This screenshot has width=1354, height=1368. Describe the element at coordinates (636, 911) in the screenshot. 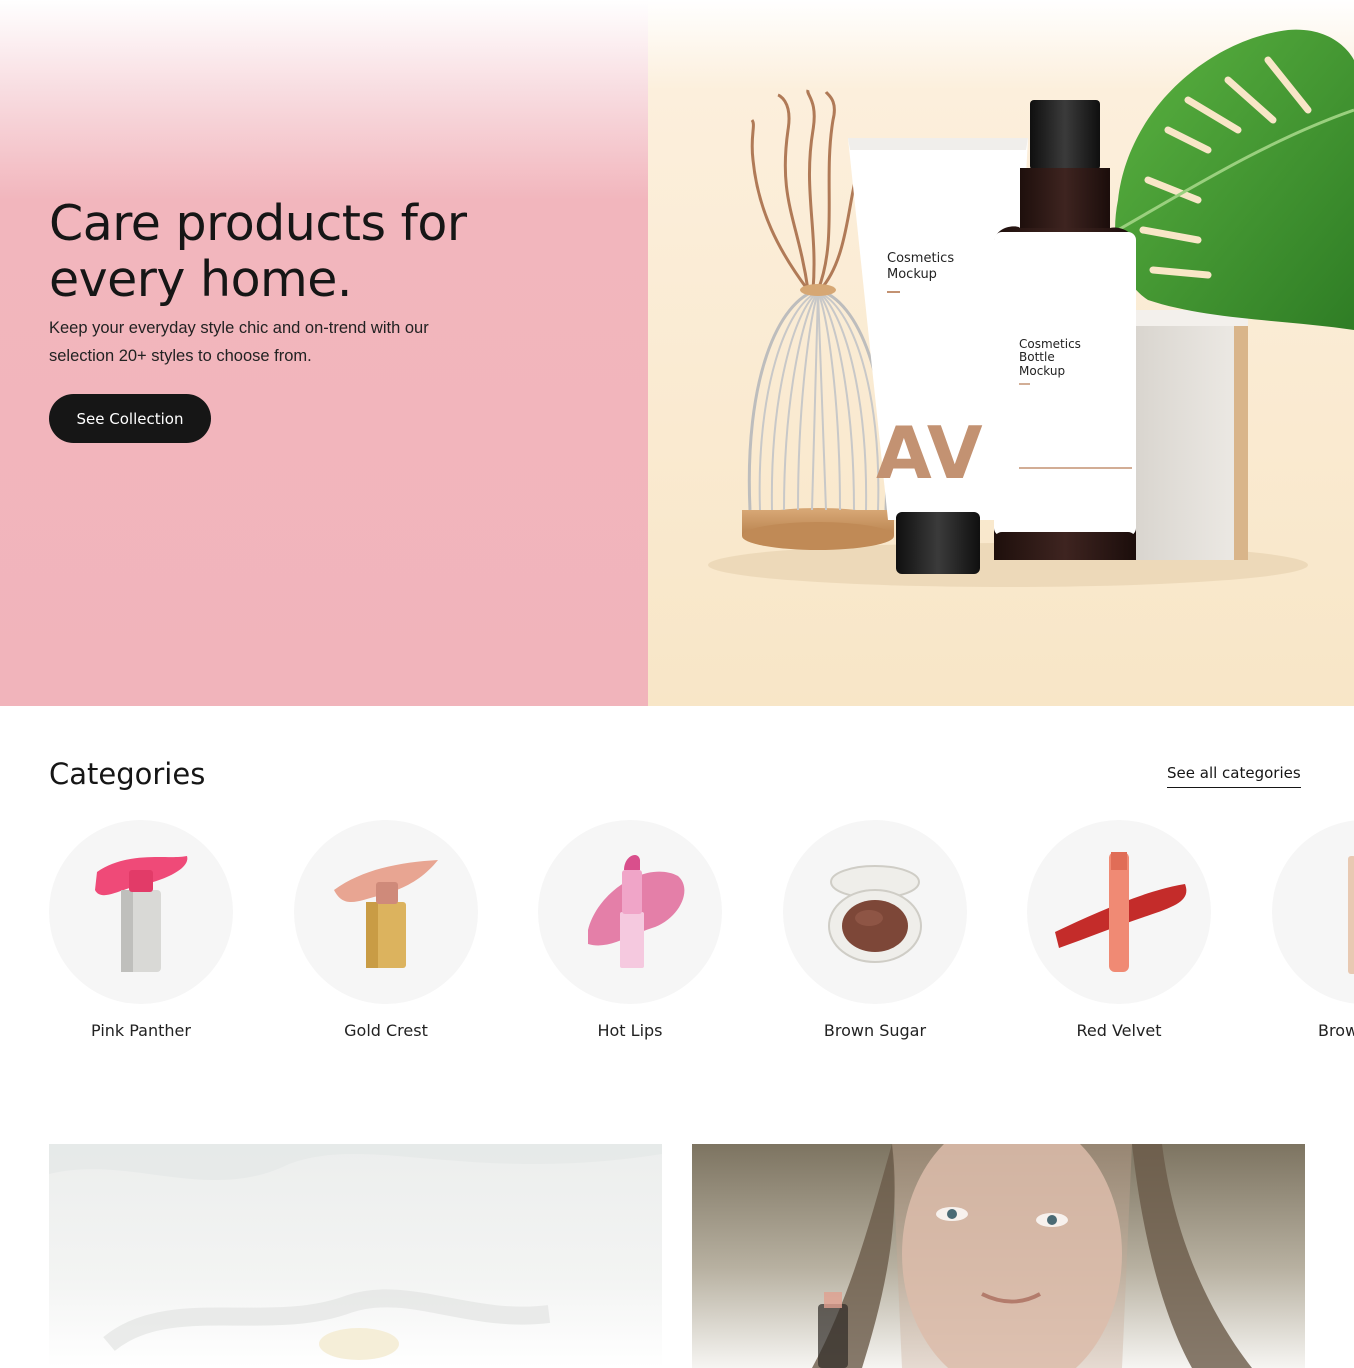

I see `lipstick-icon` at that location.